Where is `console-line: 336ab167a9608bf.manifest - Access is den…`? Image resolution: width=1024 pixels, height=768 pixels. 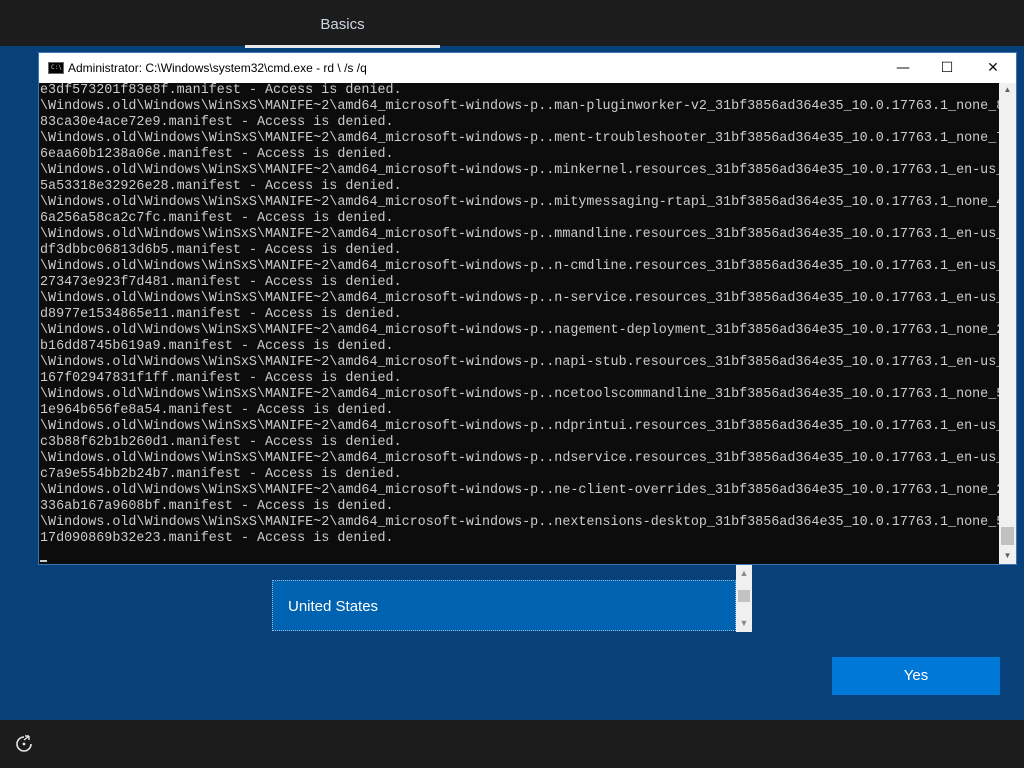 console-line: 336ab167a9608bf.manifest - Access is den… is located at coordinates (217, 506).